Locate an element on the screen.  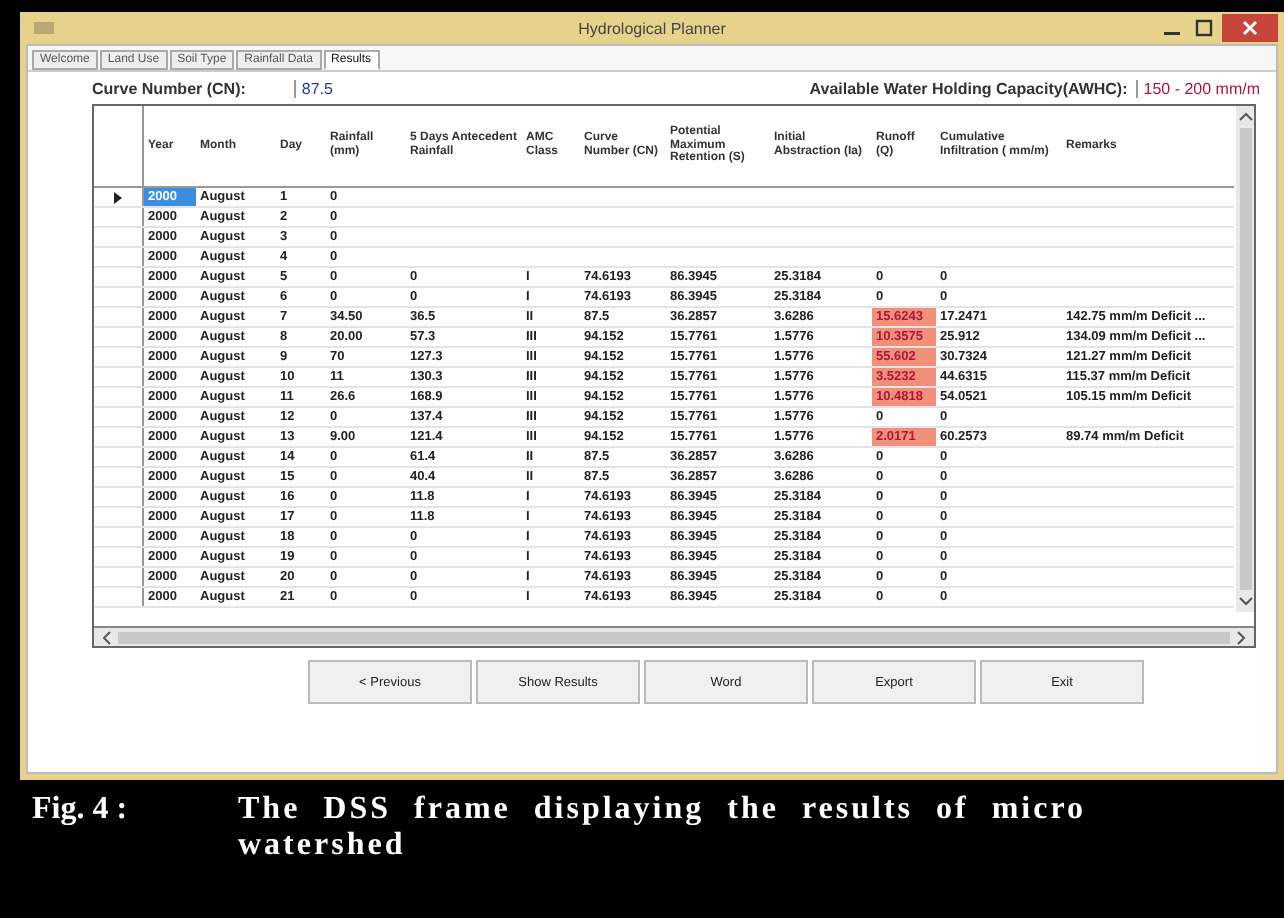
window-title: Hydrological Planner is located at coordinates (652, 28).